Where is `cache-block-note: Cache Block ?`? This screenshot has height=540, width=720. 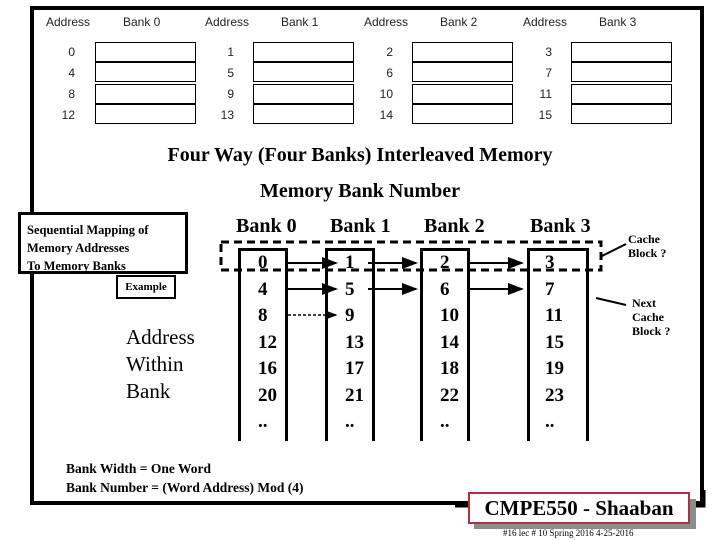 cache-block-note: Cache Block ? is located at coordinates (647, 246).